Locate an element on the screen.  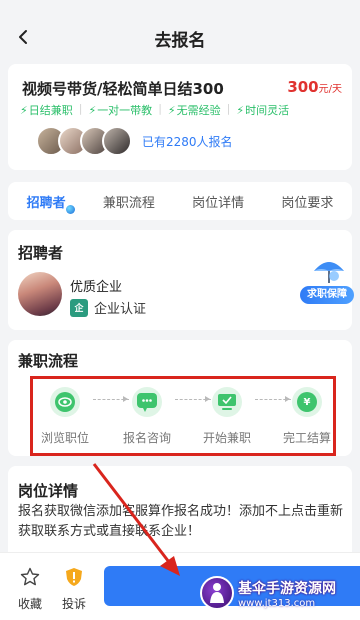
process-step-browse: 浏览职位 is located at coordinates (65, 416).